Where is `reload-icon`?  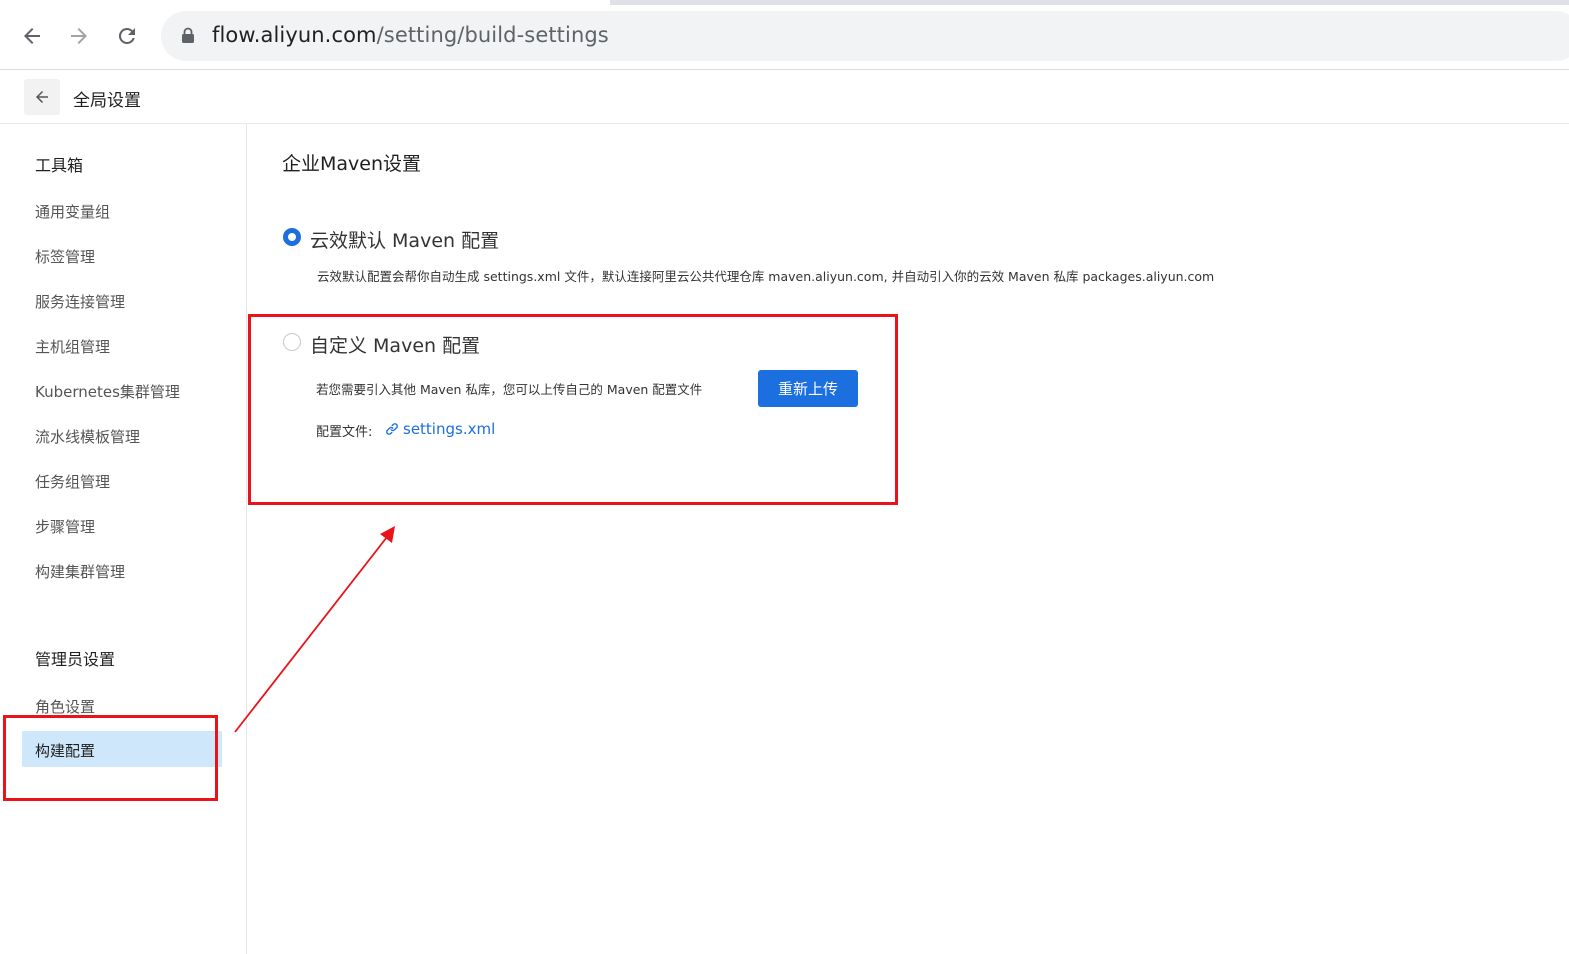 reload-icon is located at coordinates (127, 36).